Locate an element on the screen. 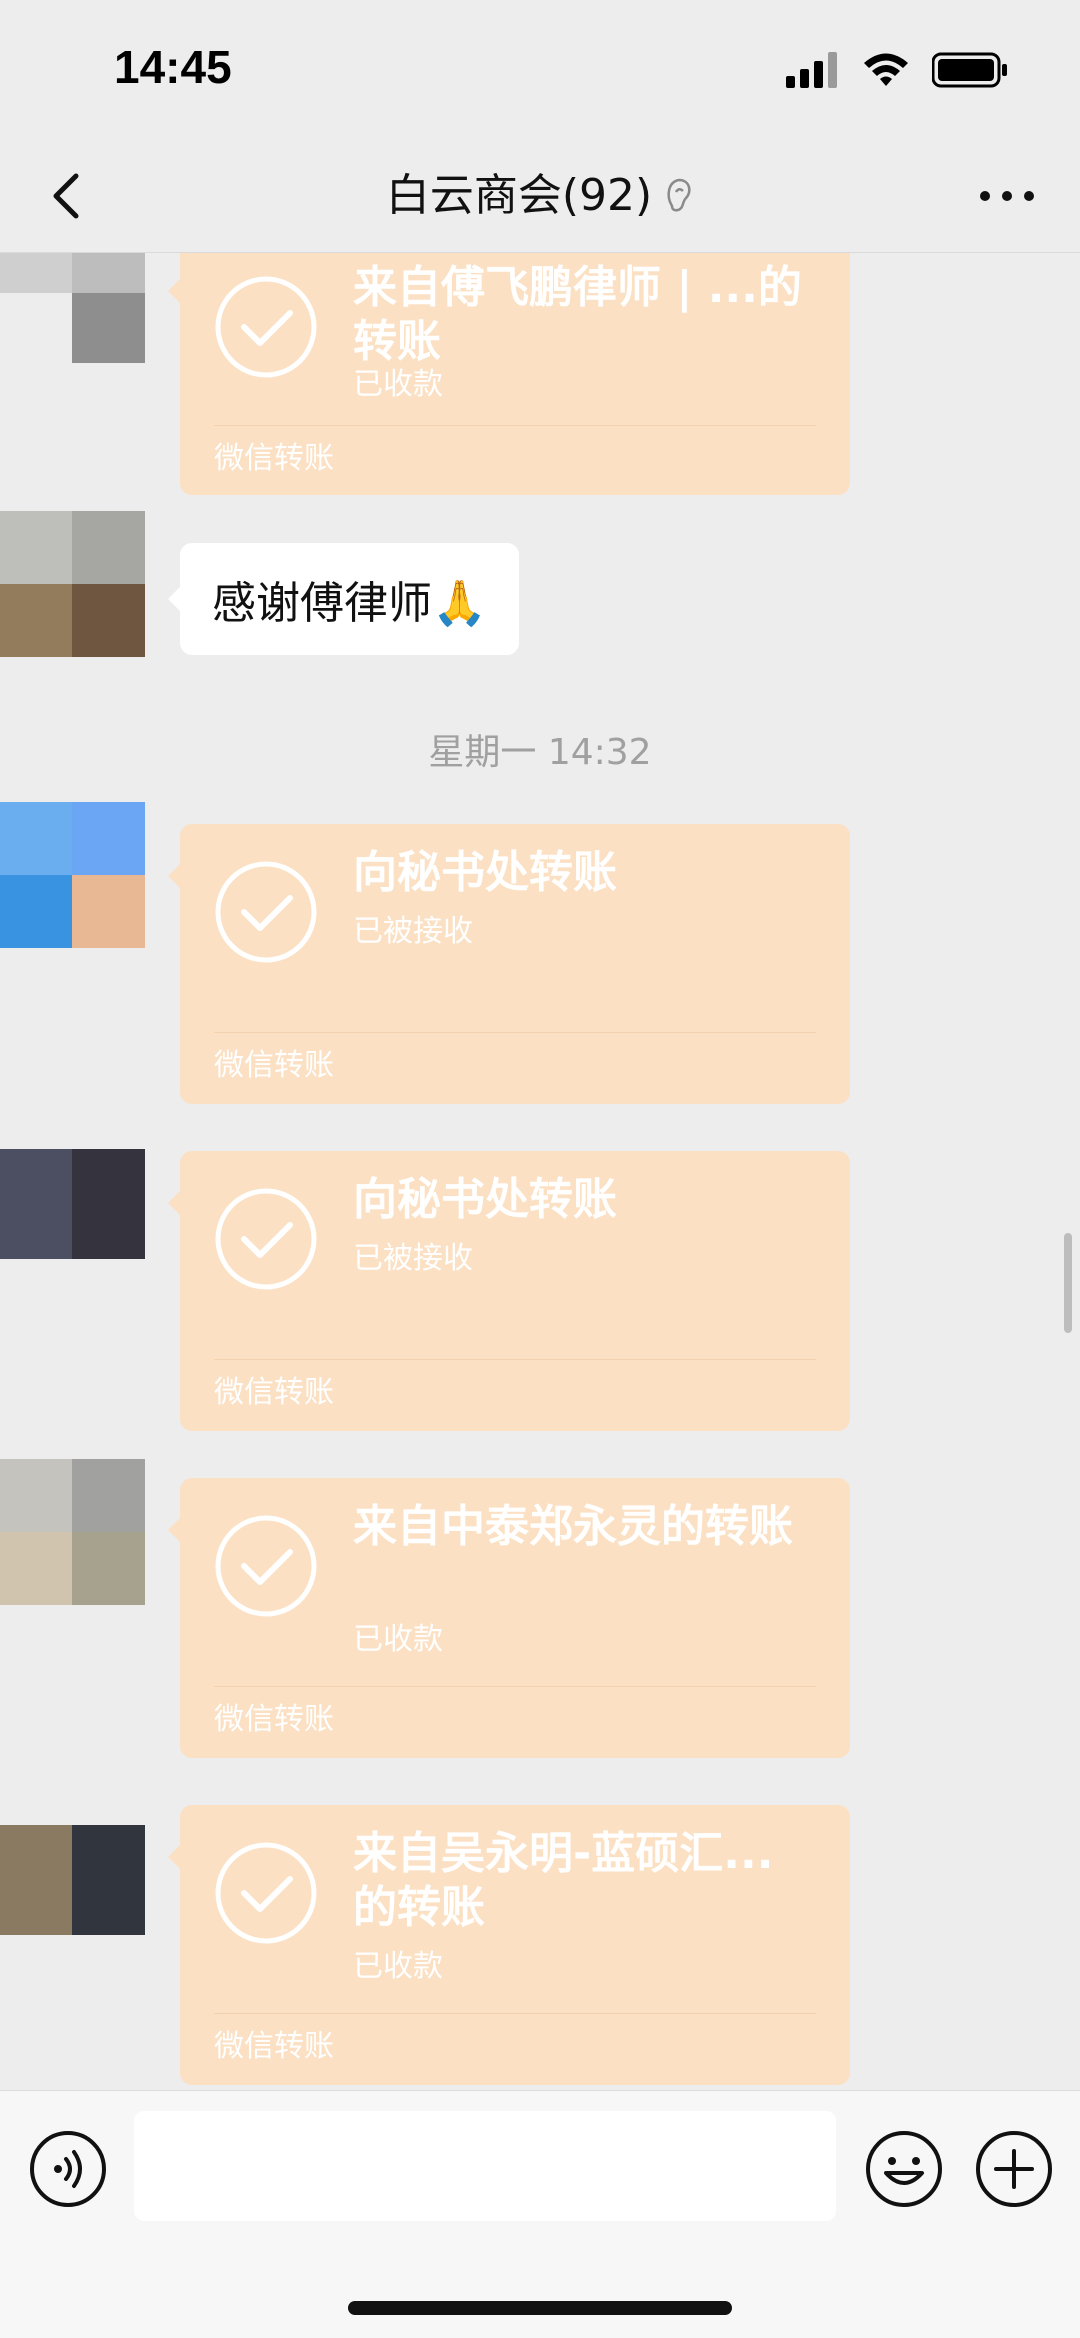  wifi-icon is located at coordinates (886, 69).